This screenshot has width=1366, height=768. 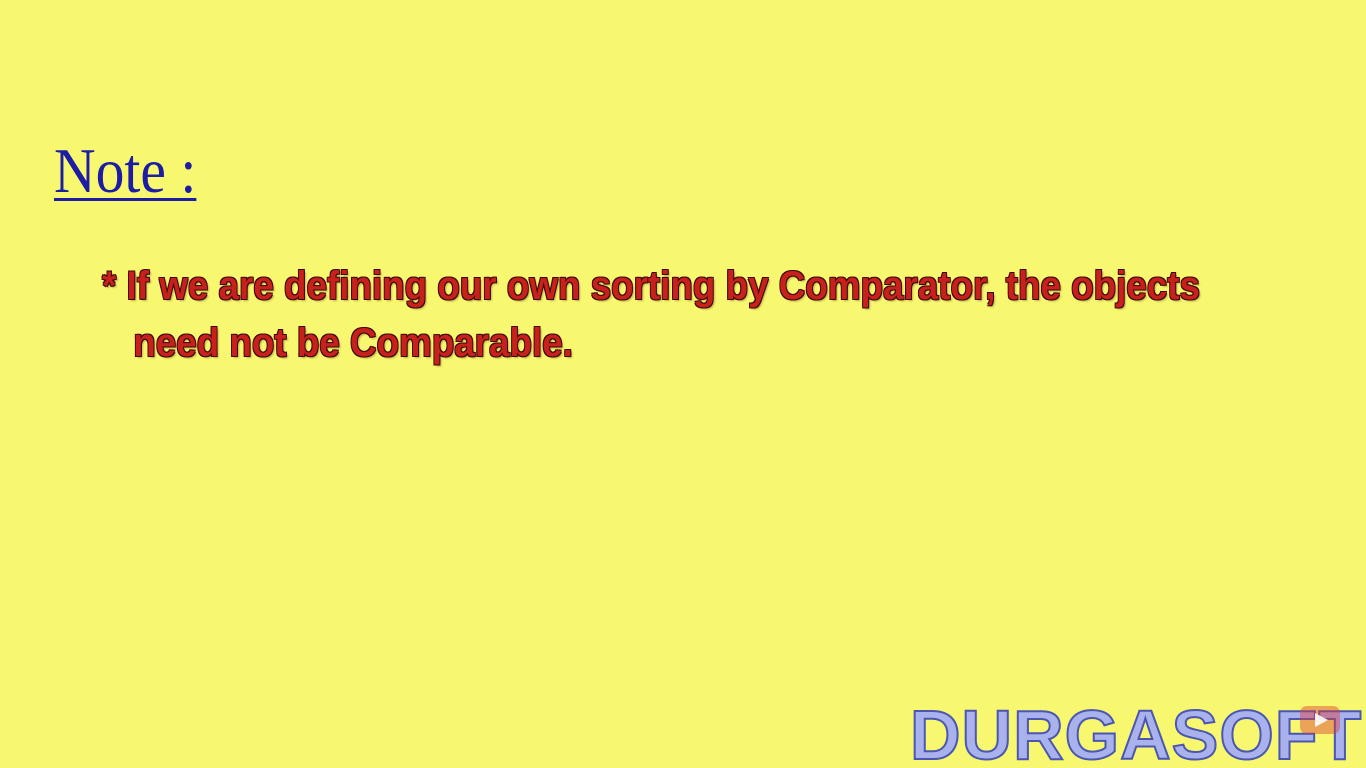 I want to click on note-heading: Note :, so click(x=125, y=170).